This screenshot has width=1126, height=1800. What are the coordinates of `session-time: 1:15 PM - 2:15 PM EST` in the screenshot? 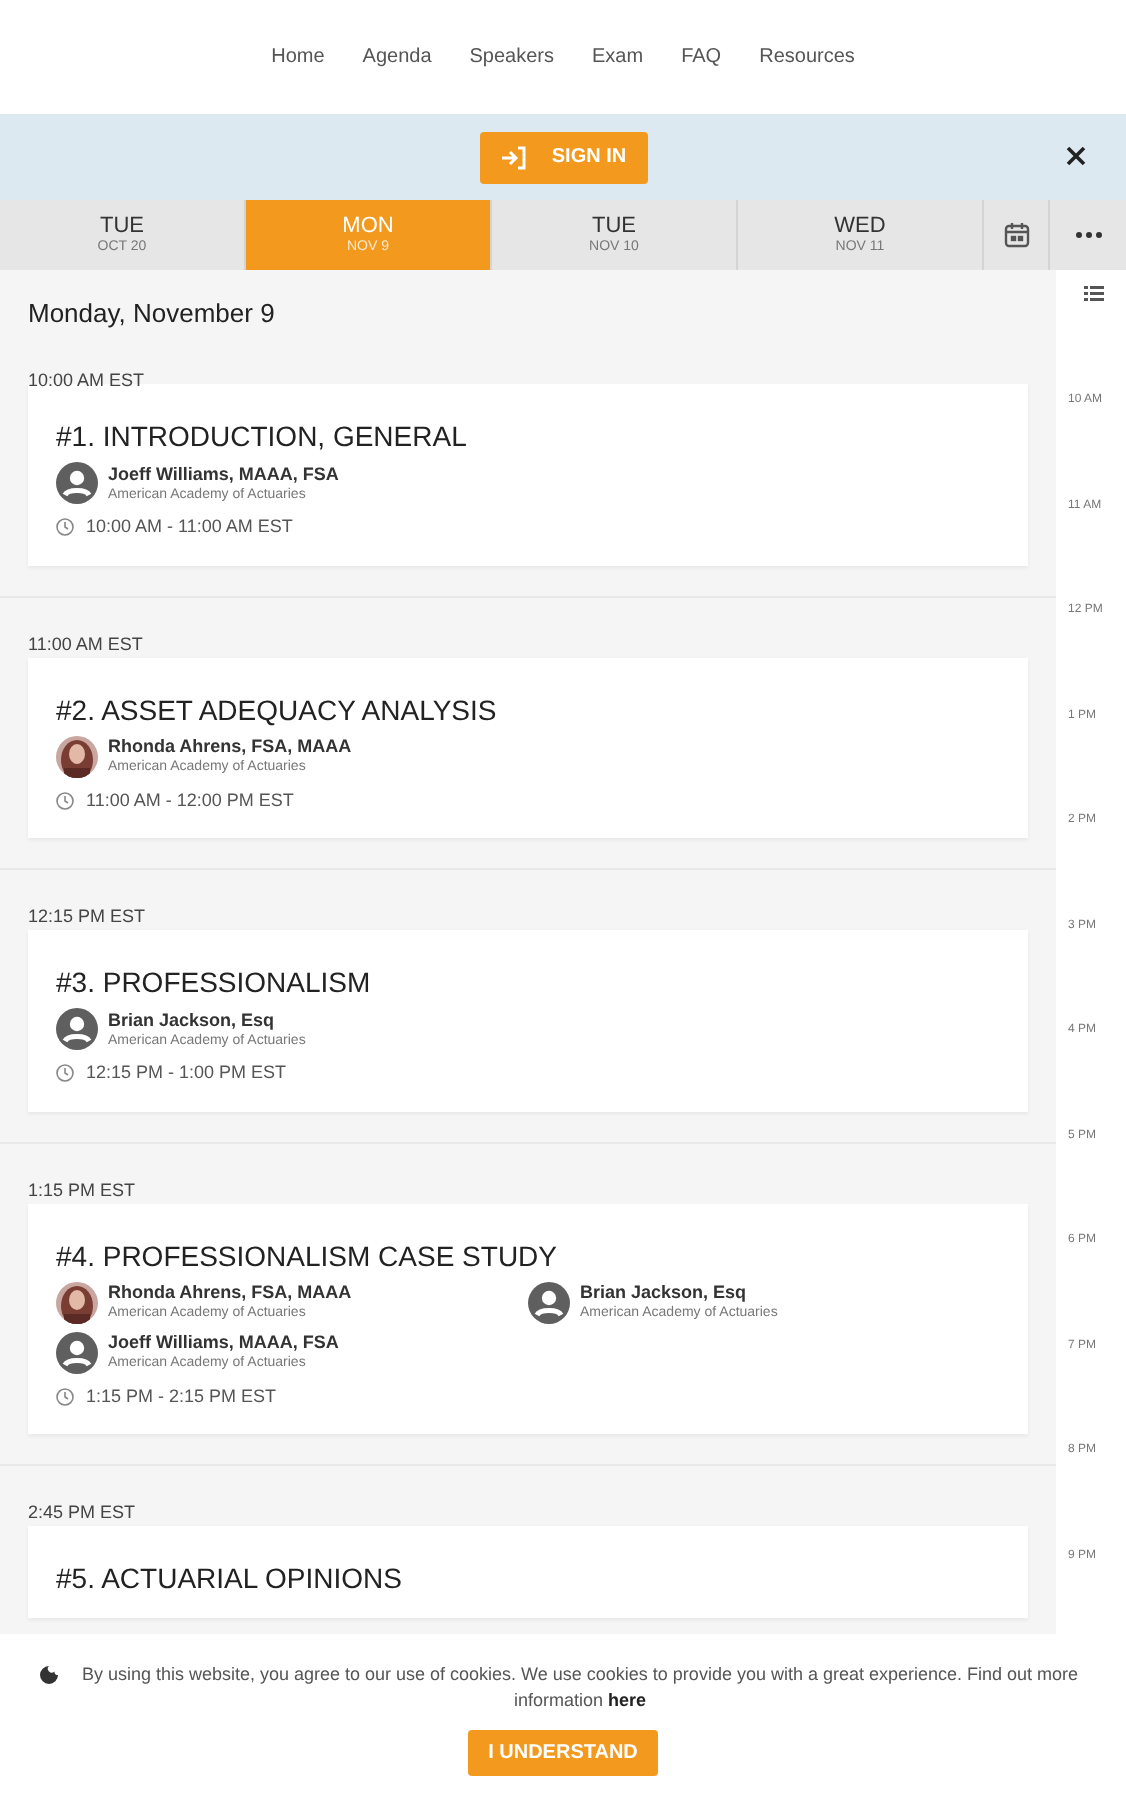 It's located at (181, 1396).